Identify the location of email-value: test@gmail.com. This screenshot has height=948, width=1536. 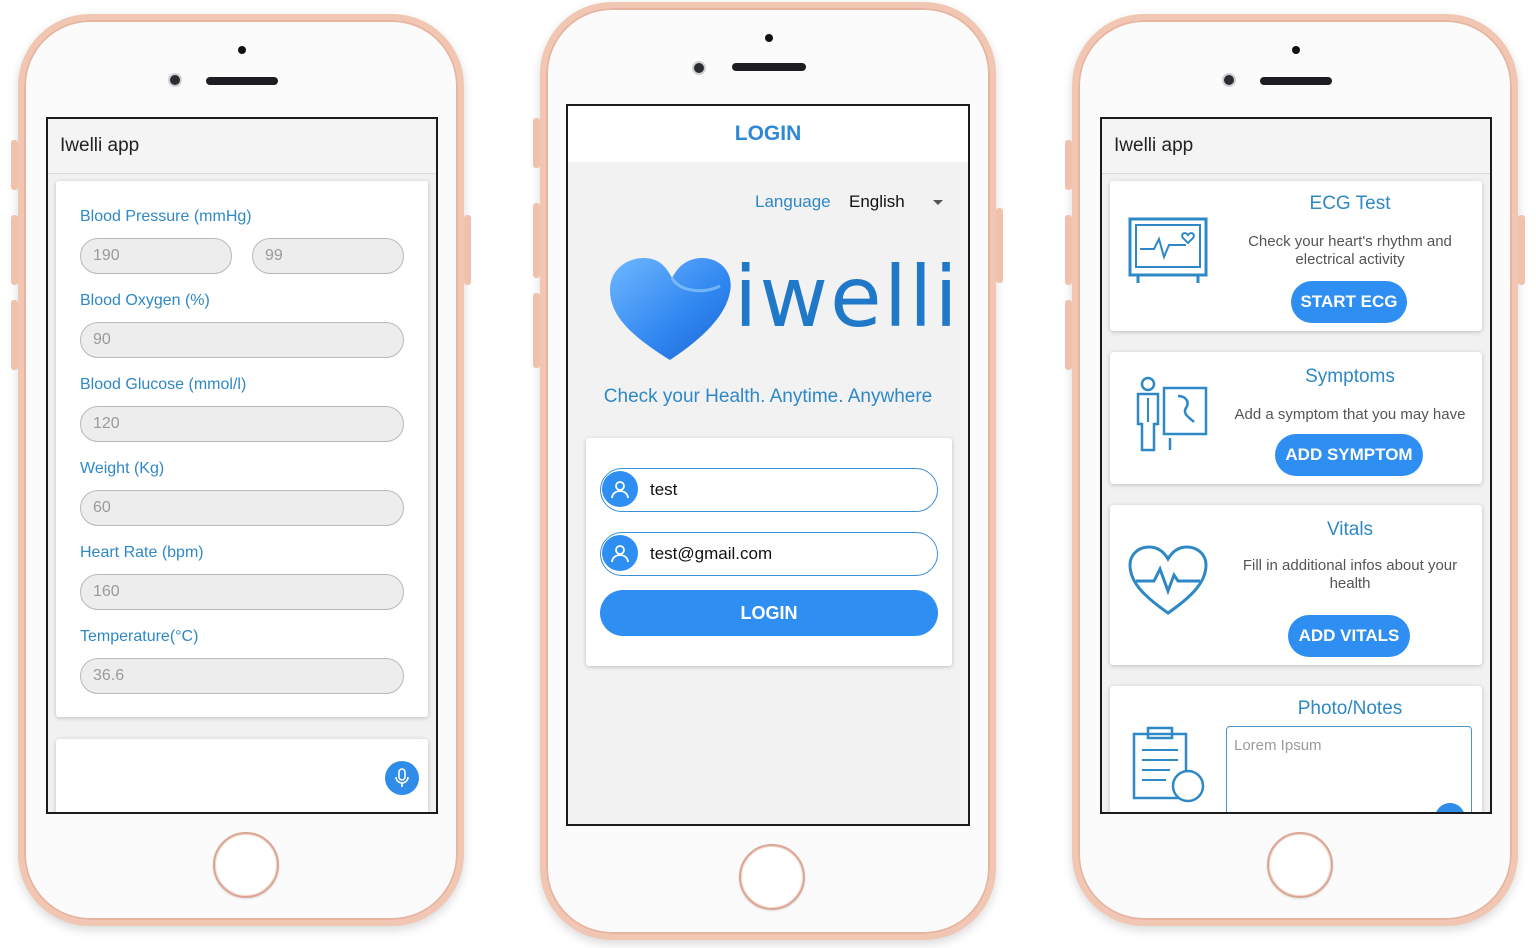
(711, 553).